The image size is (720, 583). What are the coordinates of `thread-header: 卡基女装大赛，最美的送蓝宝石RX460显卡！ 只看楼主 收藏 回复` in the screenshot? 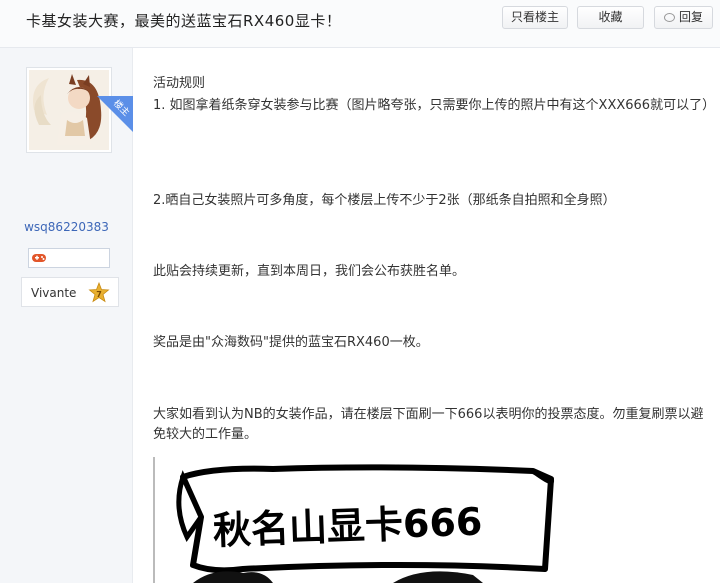 It's located at (360, 24).